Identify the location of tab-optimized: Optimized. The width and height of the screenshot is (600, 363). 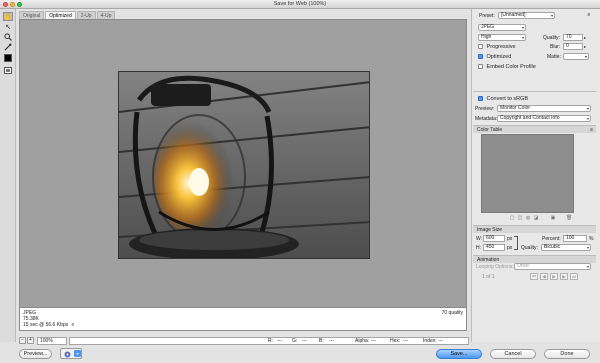
(60, 15).